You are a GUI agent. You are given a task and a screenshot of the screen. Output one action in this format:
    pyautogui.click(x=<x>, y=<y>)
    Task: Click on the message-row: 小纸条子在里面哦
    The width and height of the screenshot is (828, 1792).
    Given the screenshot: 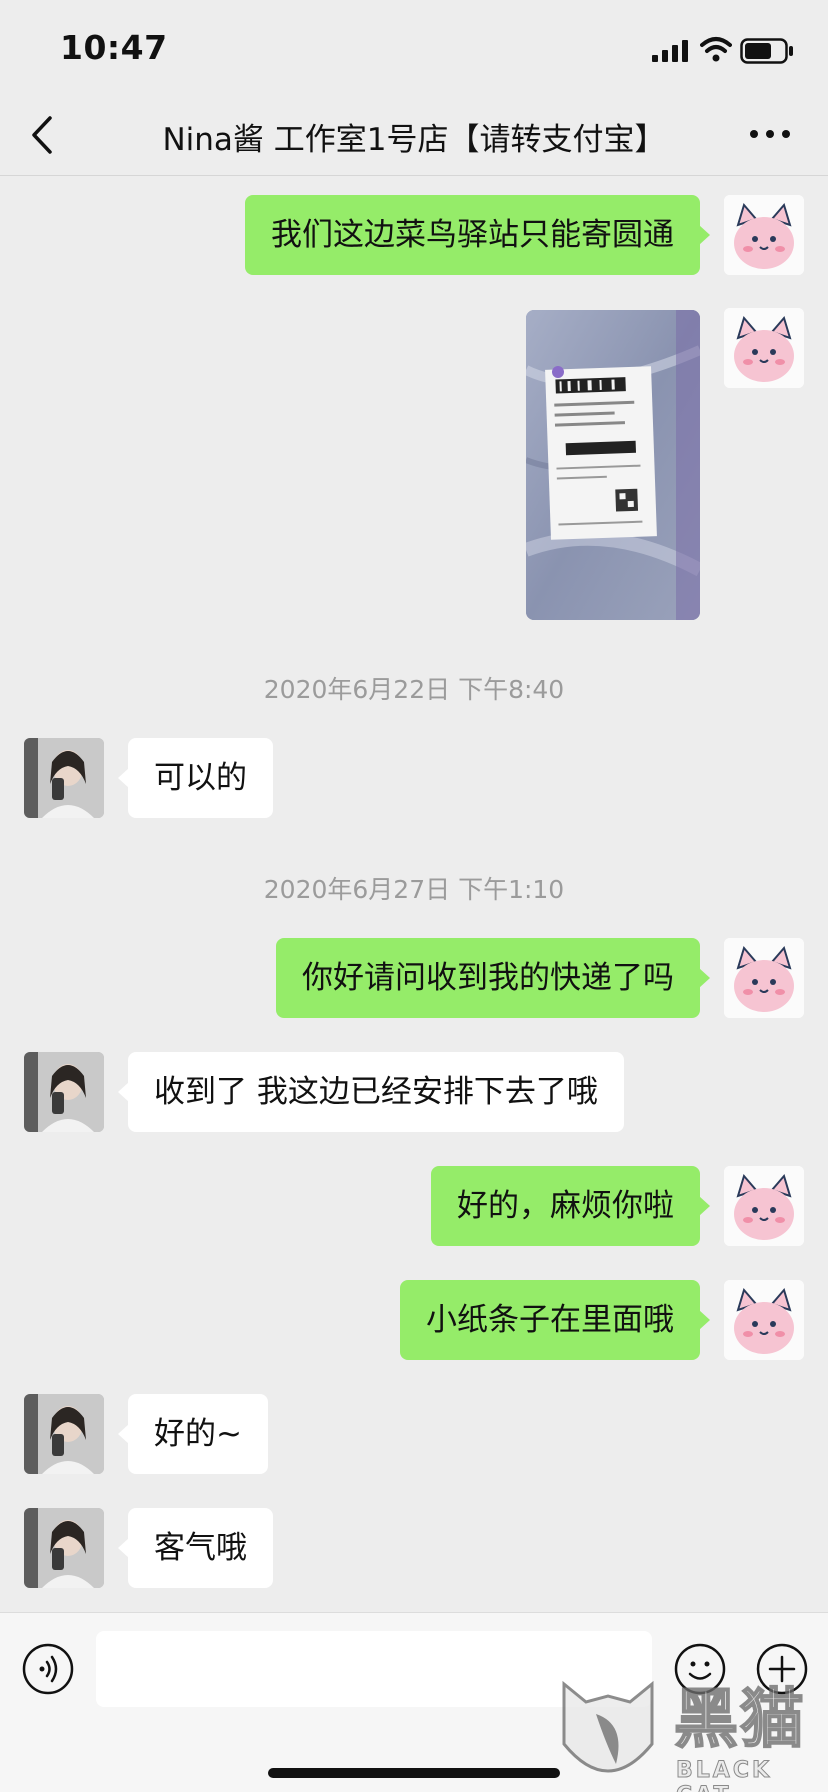 What is the action you would take?
    pyautogui.click(x=414, y=1320)
    